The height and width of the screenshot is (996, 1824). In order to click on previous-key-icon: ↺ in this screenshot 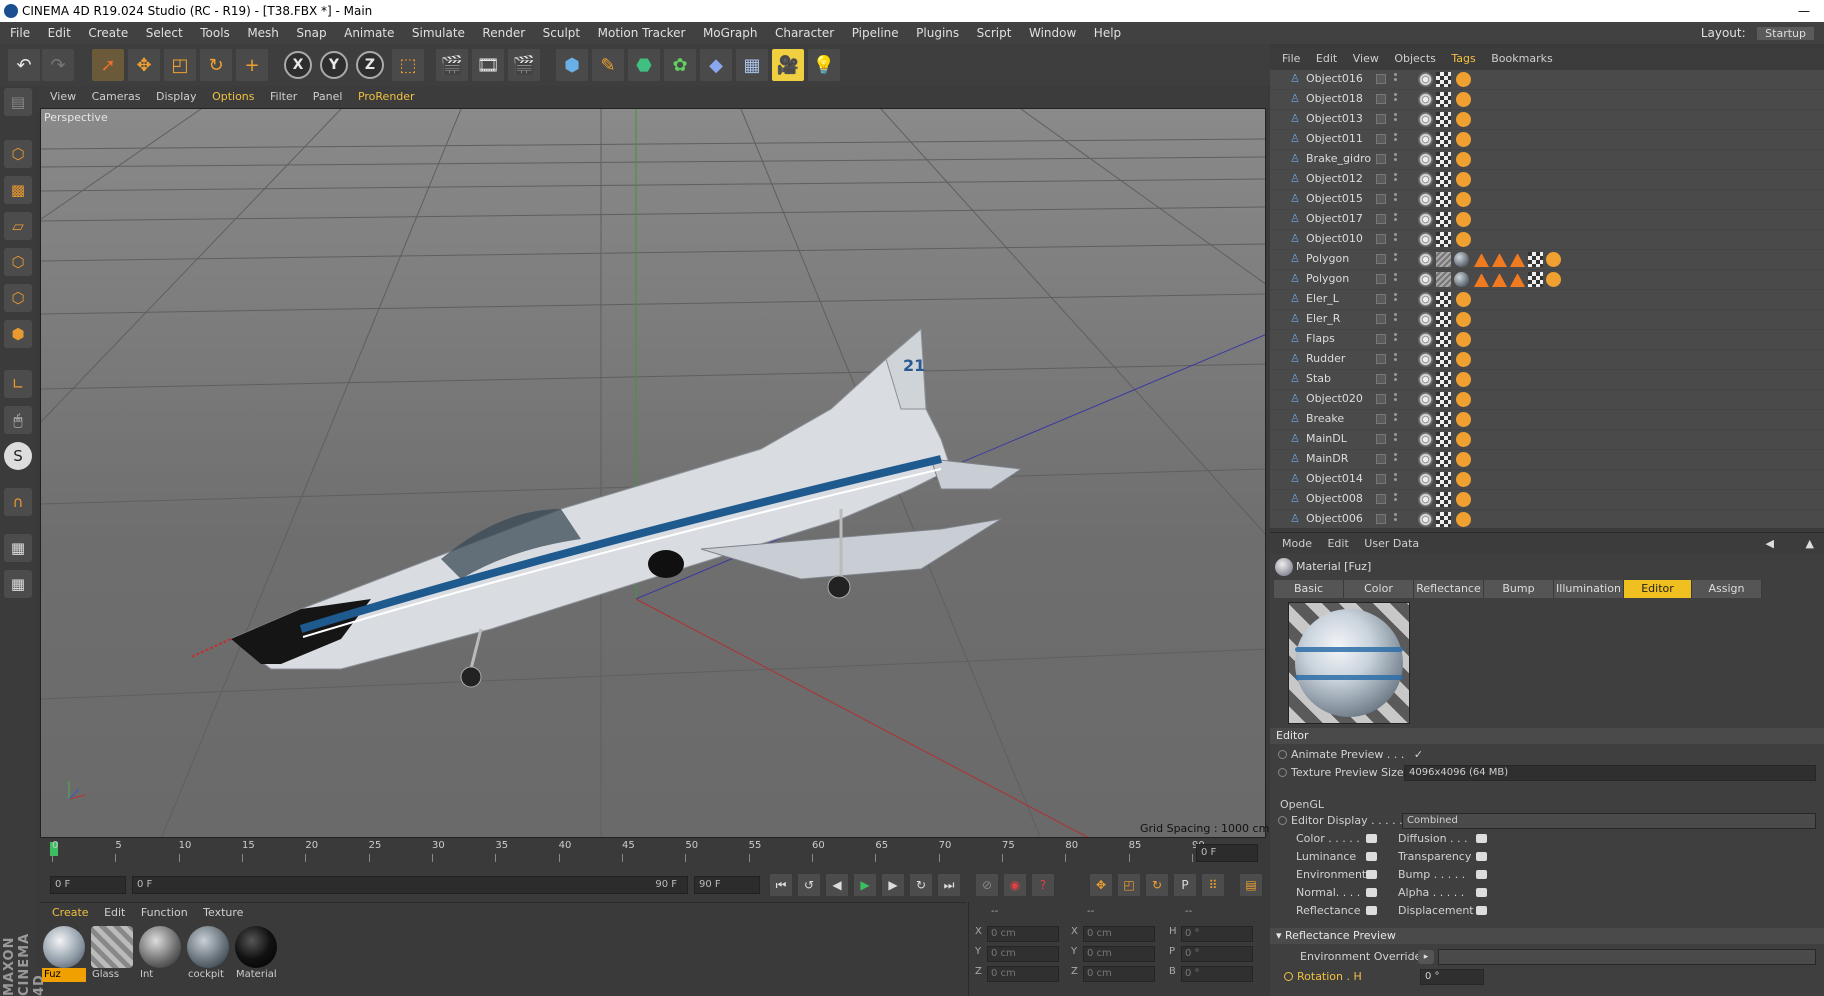, I will do `click(809, 885)`.